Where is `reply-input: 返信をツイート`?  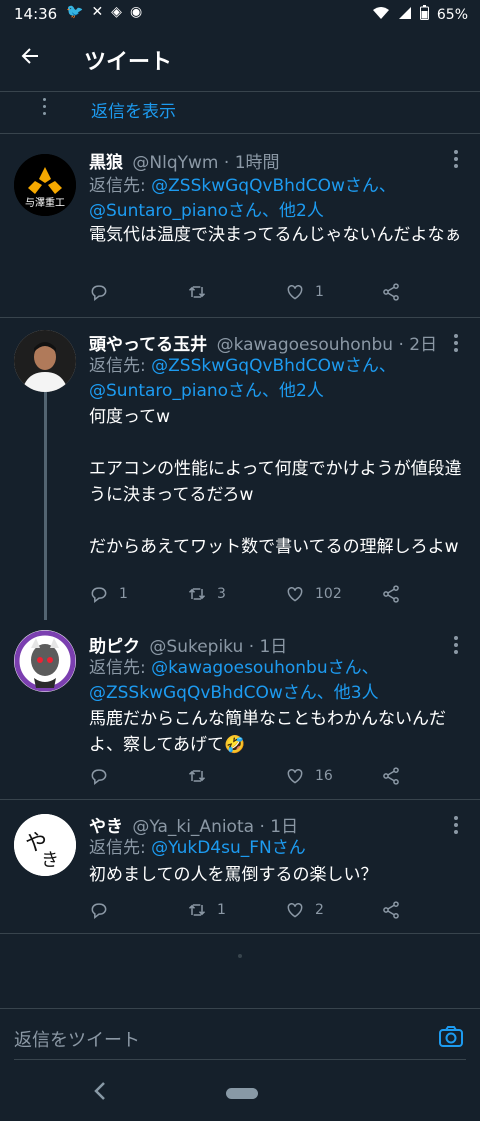
reply-input: 返信をツイート is located at coordinates (77, 1039).